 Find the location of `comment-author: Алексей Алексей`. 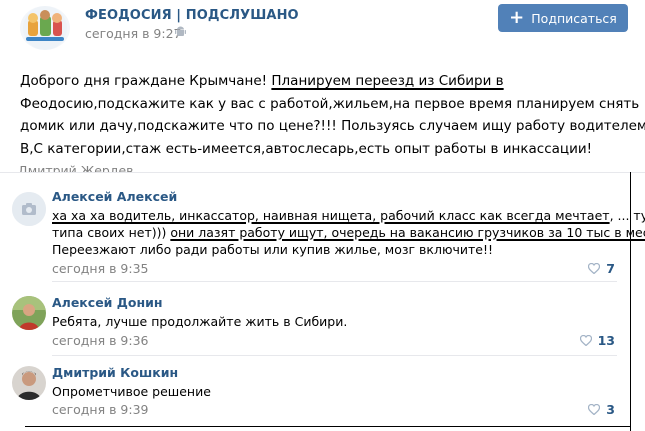

comment-author: Алексей Алексей is located at coordinates (114, 196).